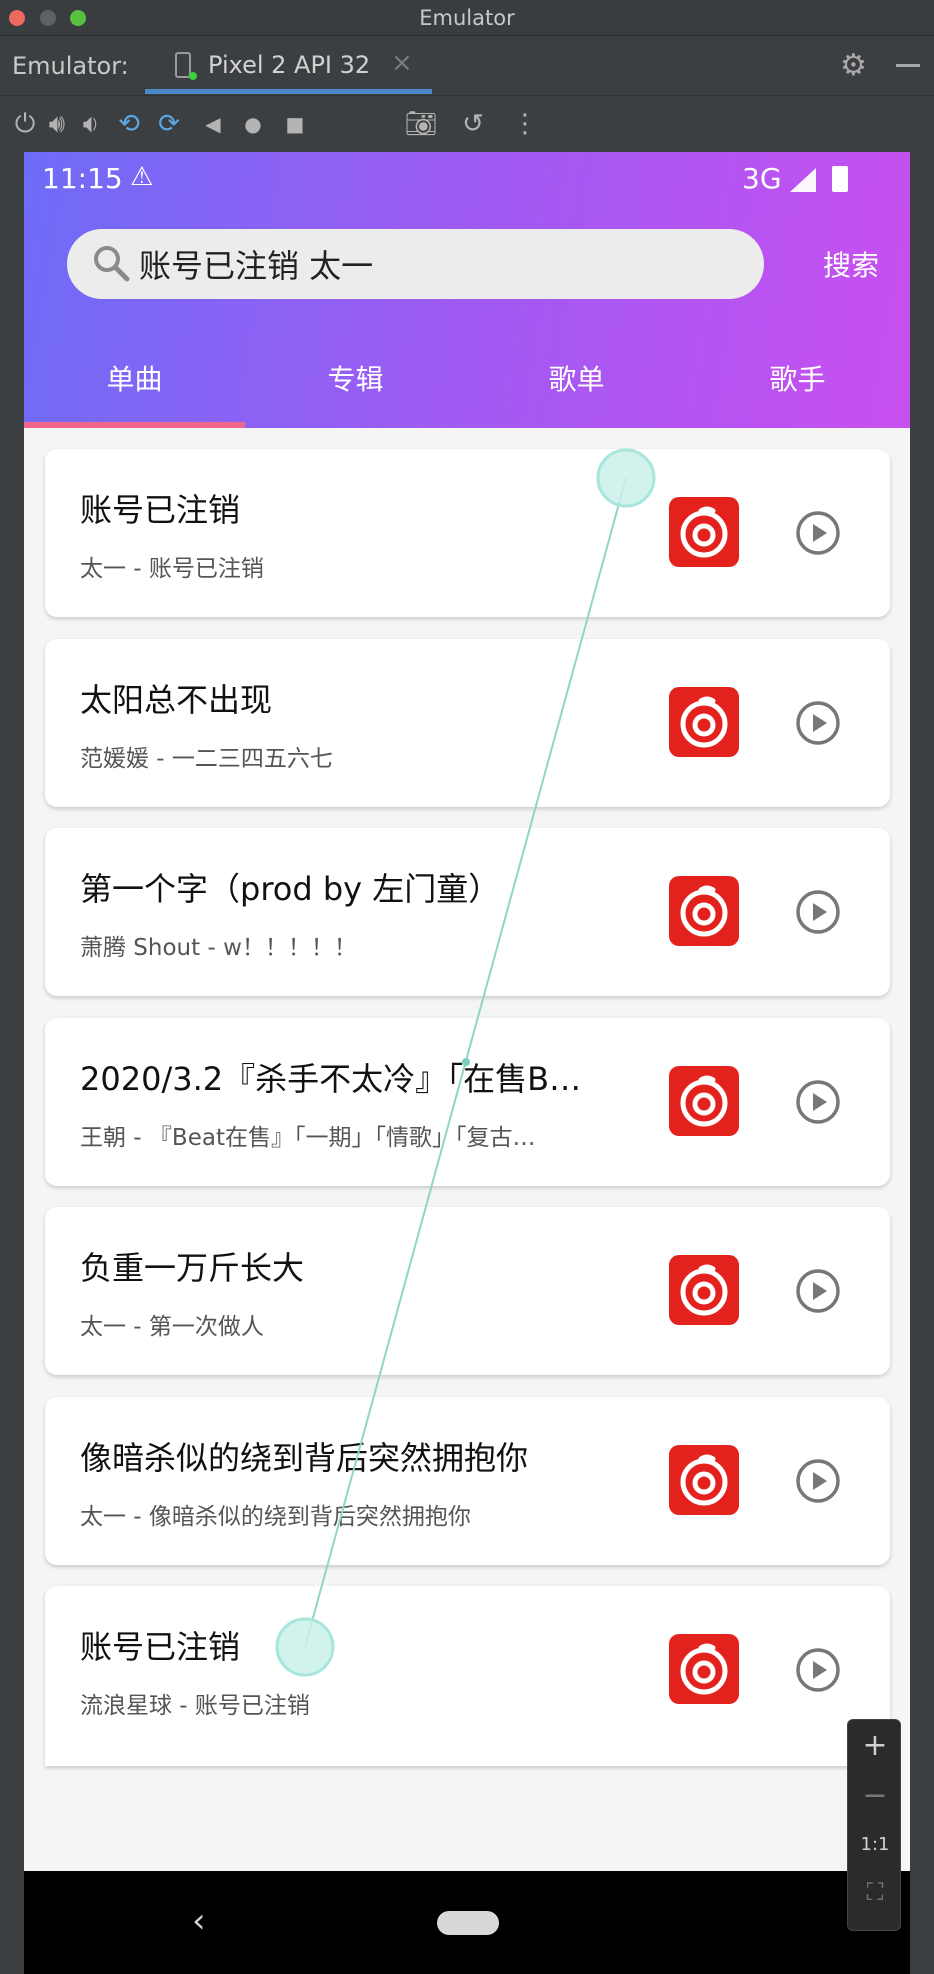 Image resolution: width=934 pixels, height=1974 pixels. What do you see at coordinates (91, 124) in the screenshot?
I see `volume-down-icon: 🔉︎` at bounding box center [91, 124].